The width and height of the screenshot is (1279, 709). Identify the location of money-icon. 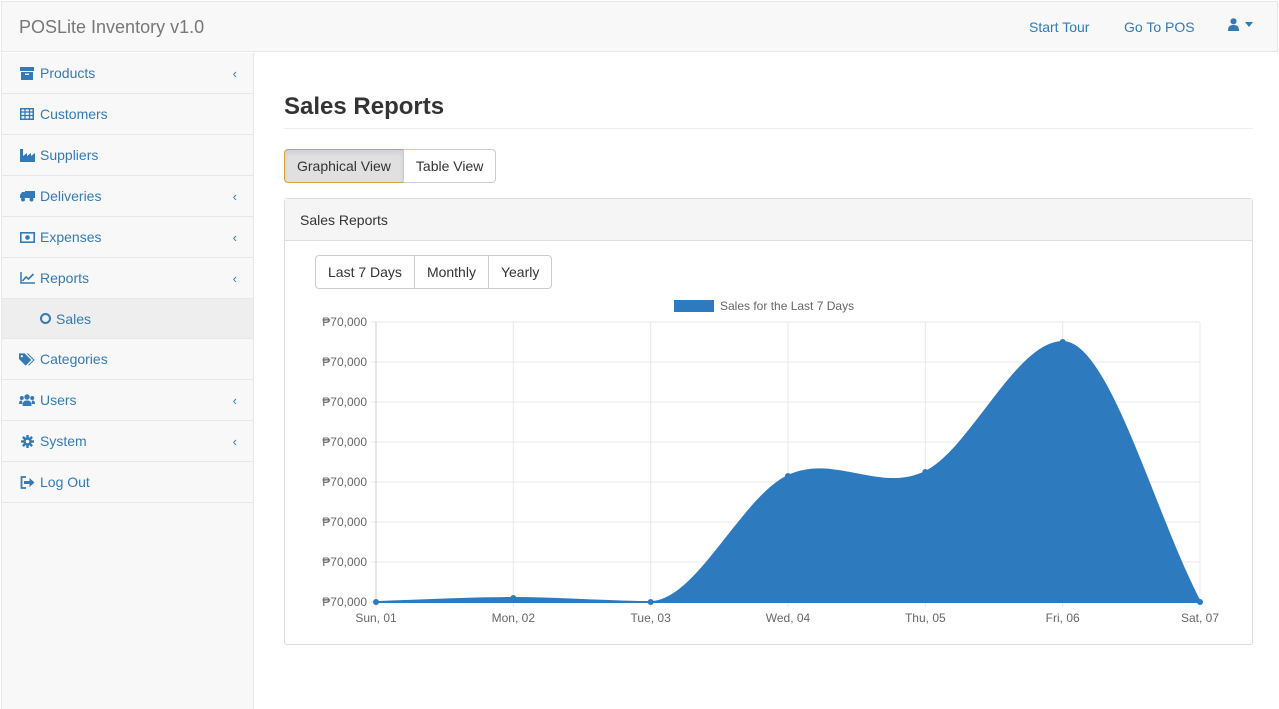
(27, 237).